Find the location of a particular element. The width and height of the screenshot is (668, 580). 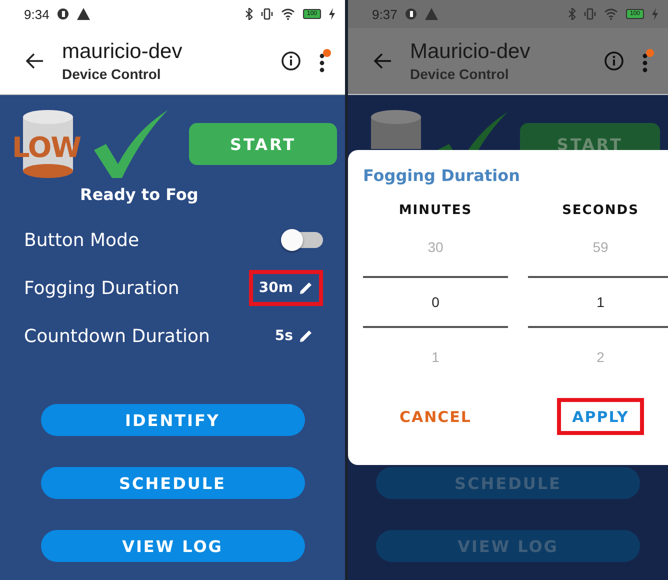

action-button: SCHEDULE is located at coordinates (172, 483).